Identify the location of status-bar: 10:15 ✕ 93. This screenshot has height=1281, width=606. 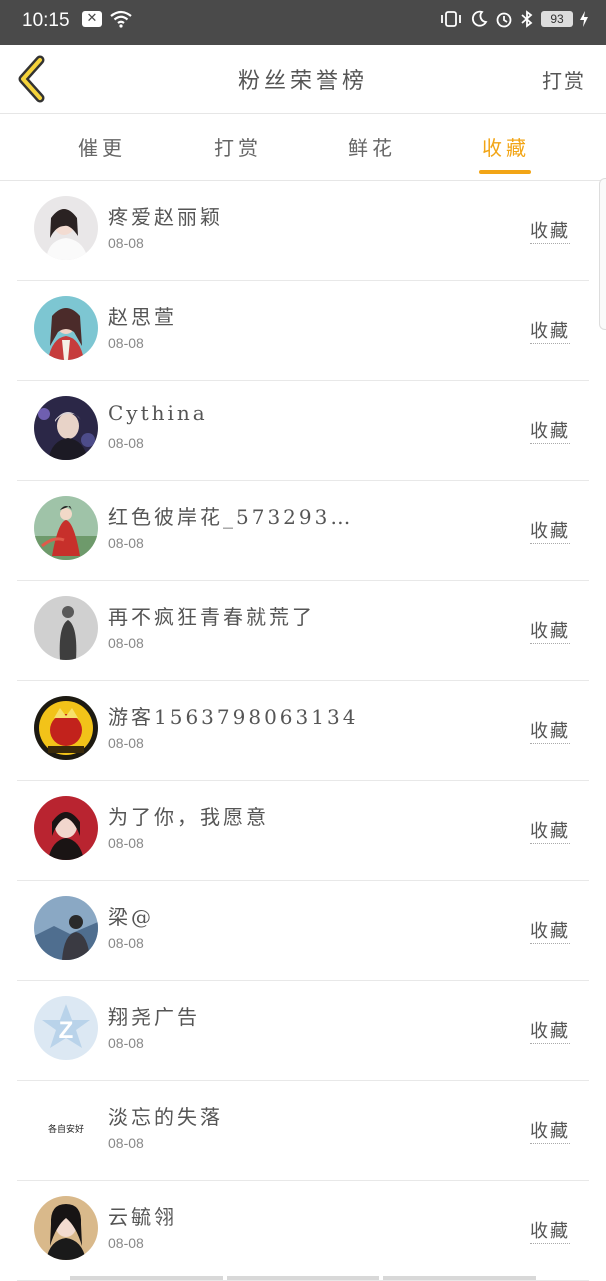
(303, 22).